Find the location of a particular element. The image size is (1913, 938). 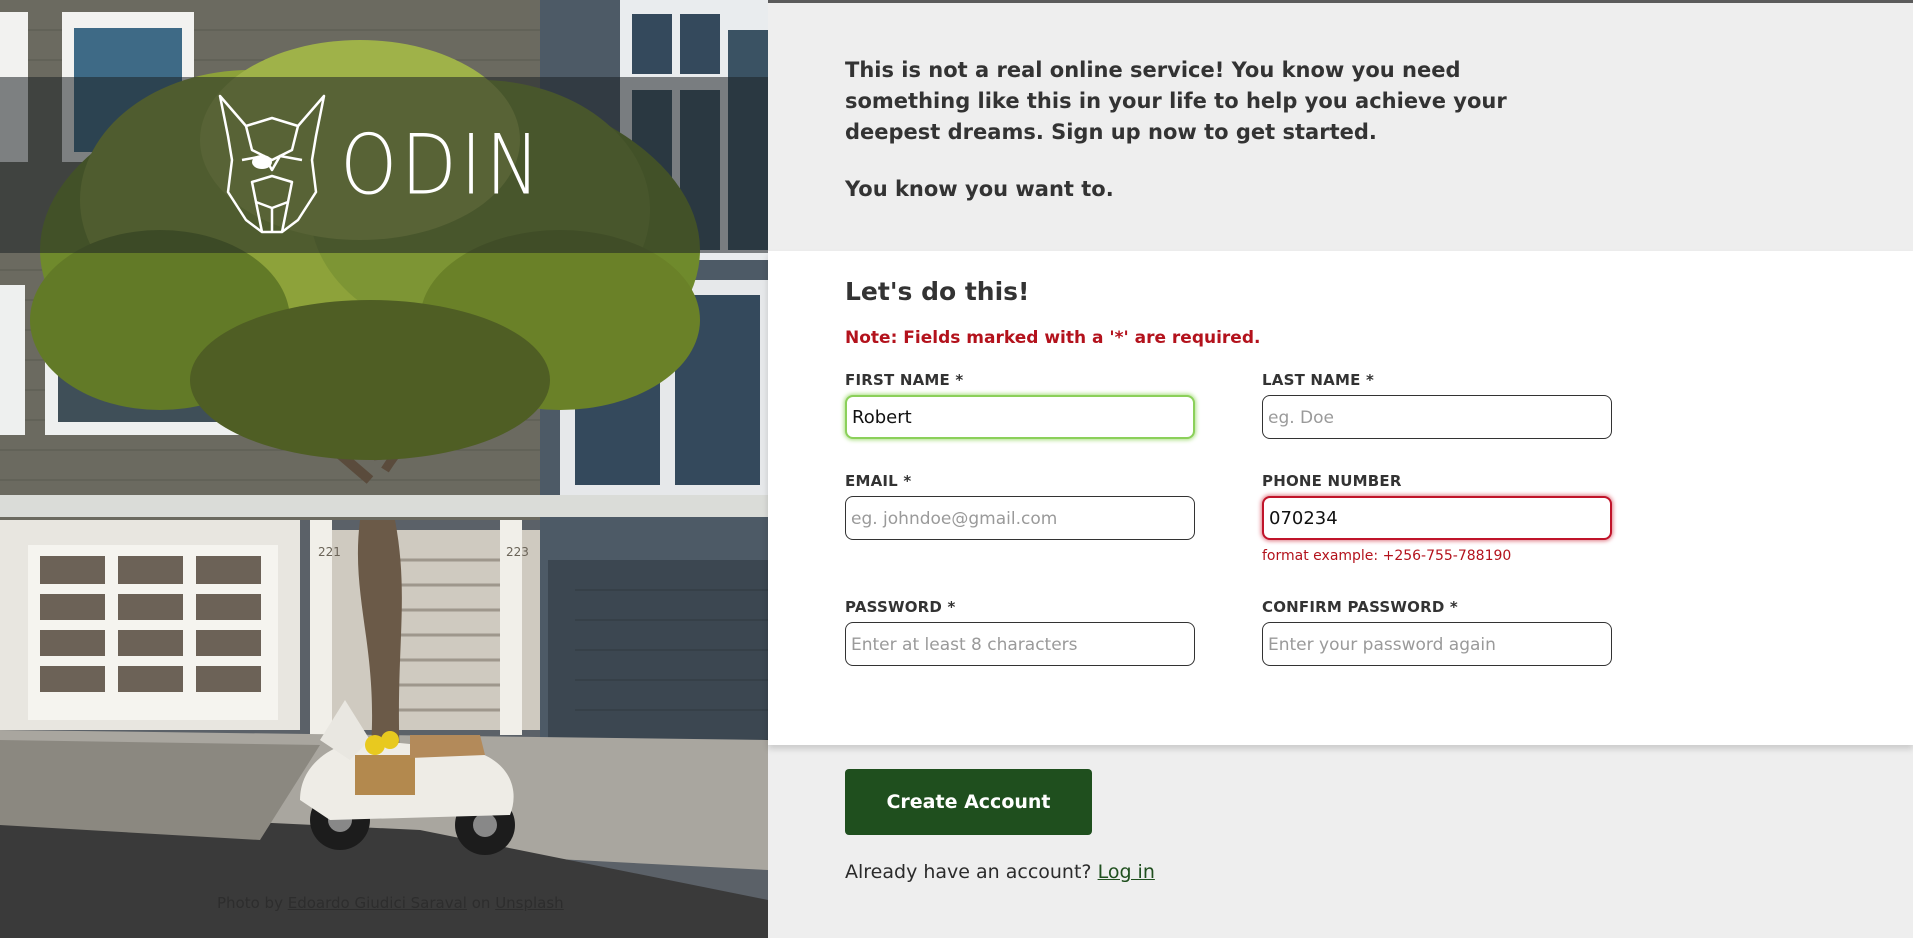

email-field: EMAIL * is located at coordinates (1020, 535).